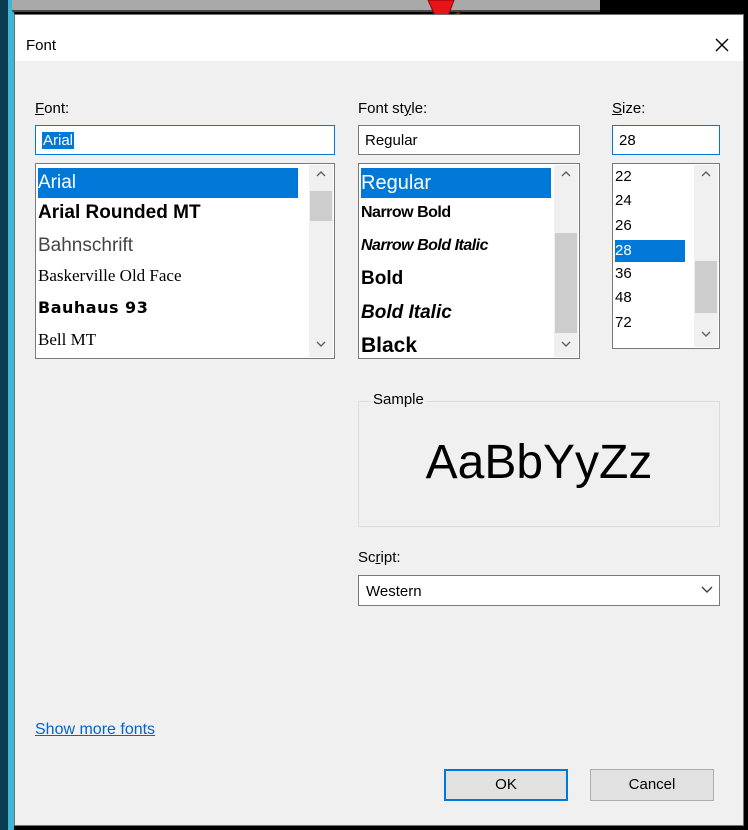 The width and height of the screenshot is (748, 830). Describe the element at coordinates (425, 246) in the screenshot. I see `list-item: Narrow Bold Italic` at that location.